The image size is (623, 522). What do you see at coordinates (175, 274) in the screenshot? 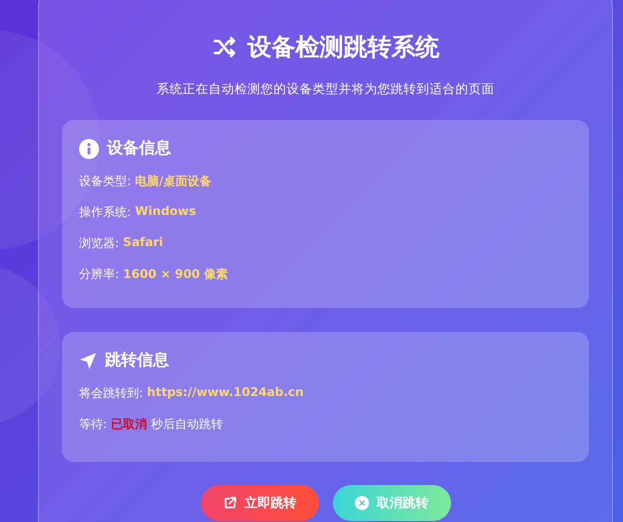
I see `info-value: 1600 × 900 像素` at bounding box center [175, 274].